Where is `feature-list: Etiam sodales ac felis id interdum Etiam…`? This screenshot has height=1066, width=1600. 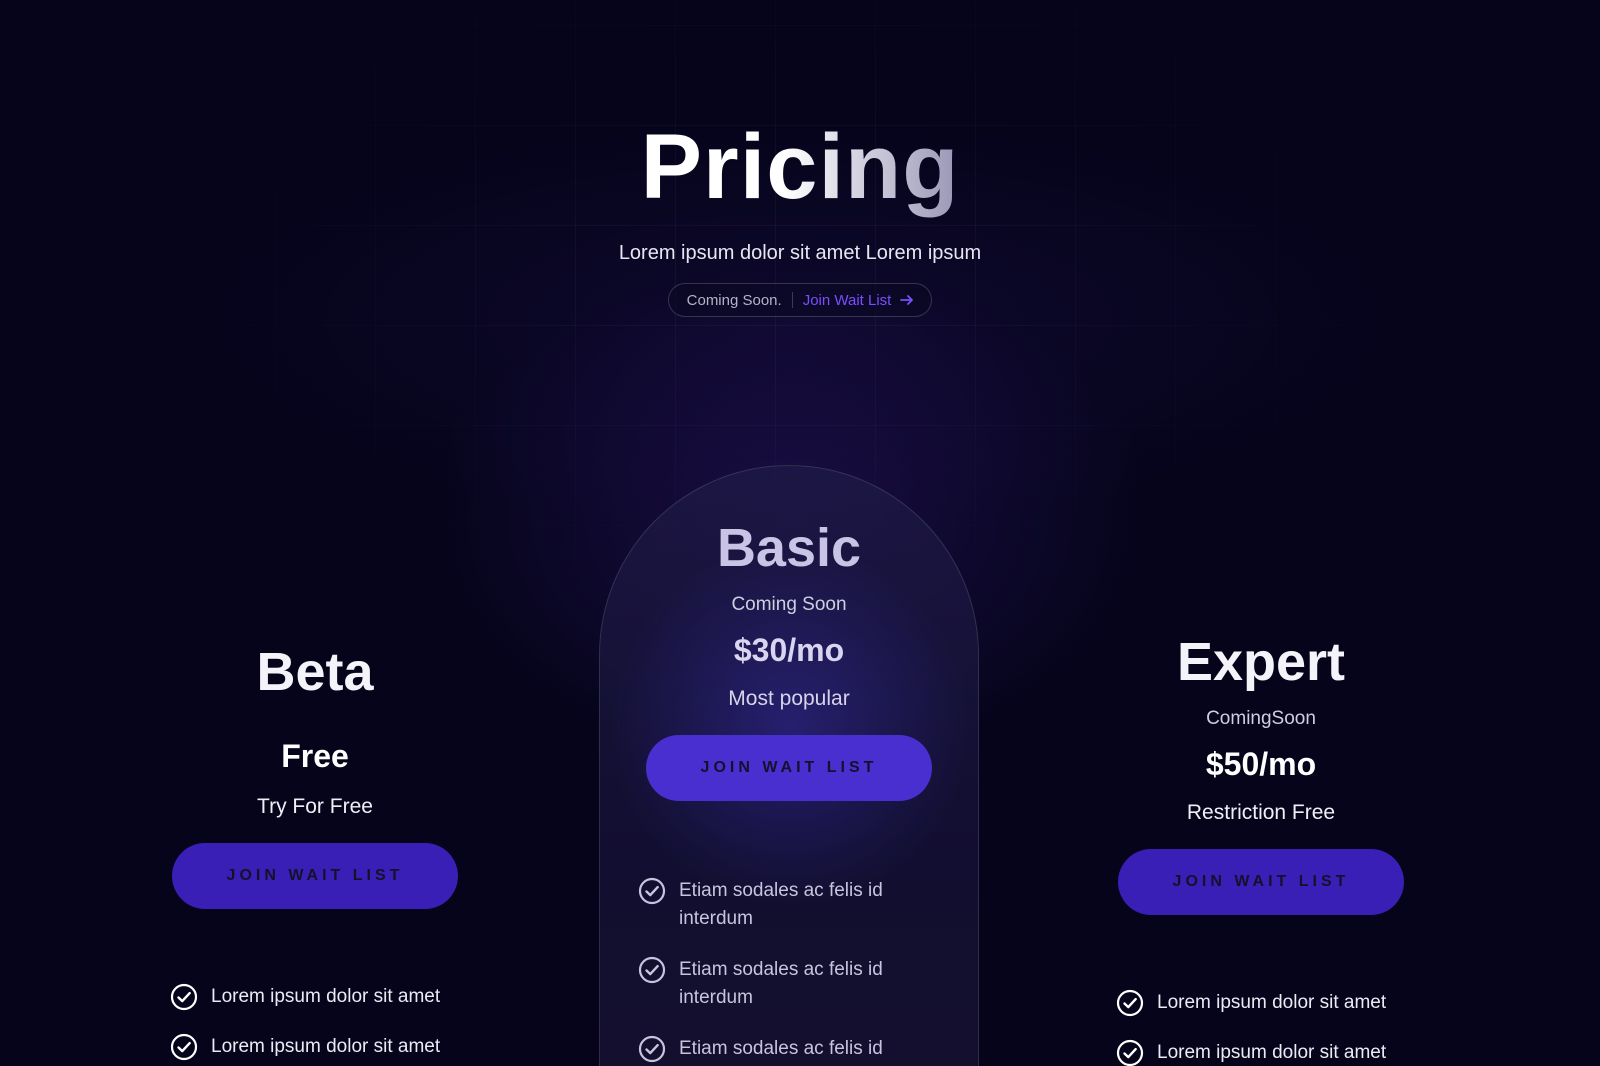 feature-list: Etiam sodales ac felis id interdum Etiam… is located at coordinates (764, 971).